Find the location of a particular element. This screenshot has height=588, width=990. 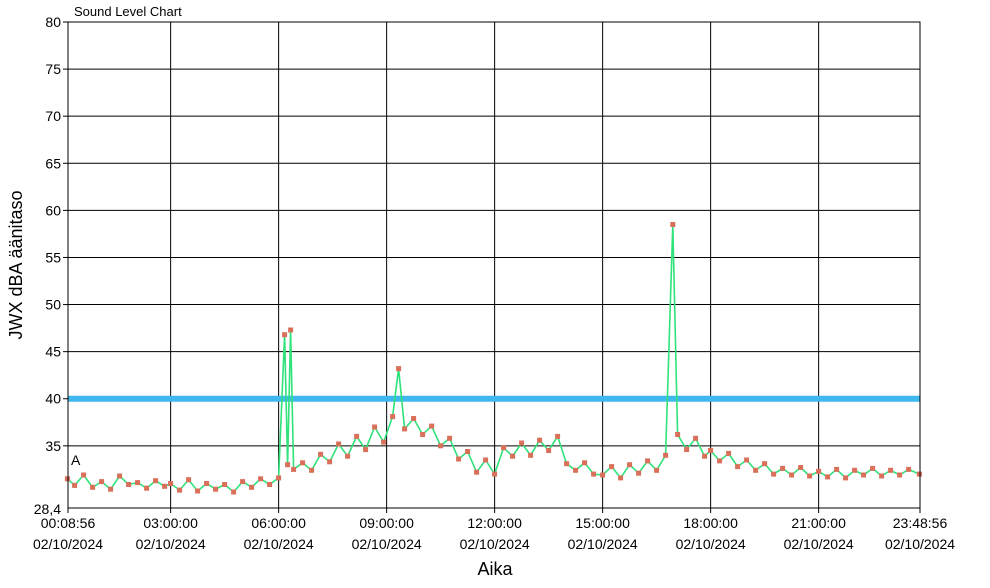

y-tick-label-45: 45 is located at coordinates (53, 352).